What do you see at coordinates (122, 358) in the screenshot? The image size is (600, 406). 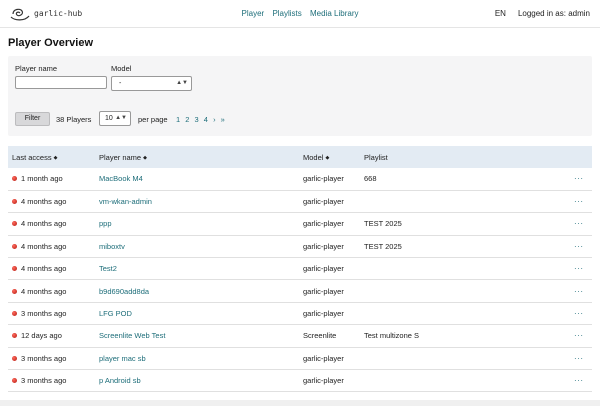 I see `player-name-link: player mac sb` at bounding box center [122, 358].